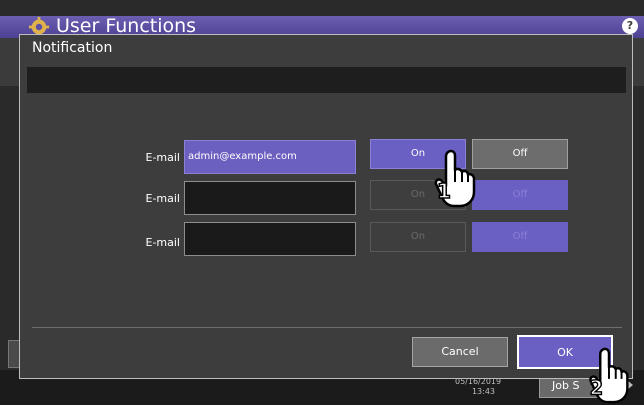 Image resolution: width=644 pixels, height=406 pixels. Describe the element at coordinates (72, 48) in the screenshot. I see `dialog-title: Notification` at that location.